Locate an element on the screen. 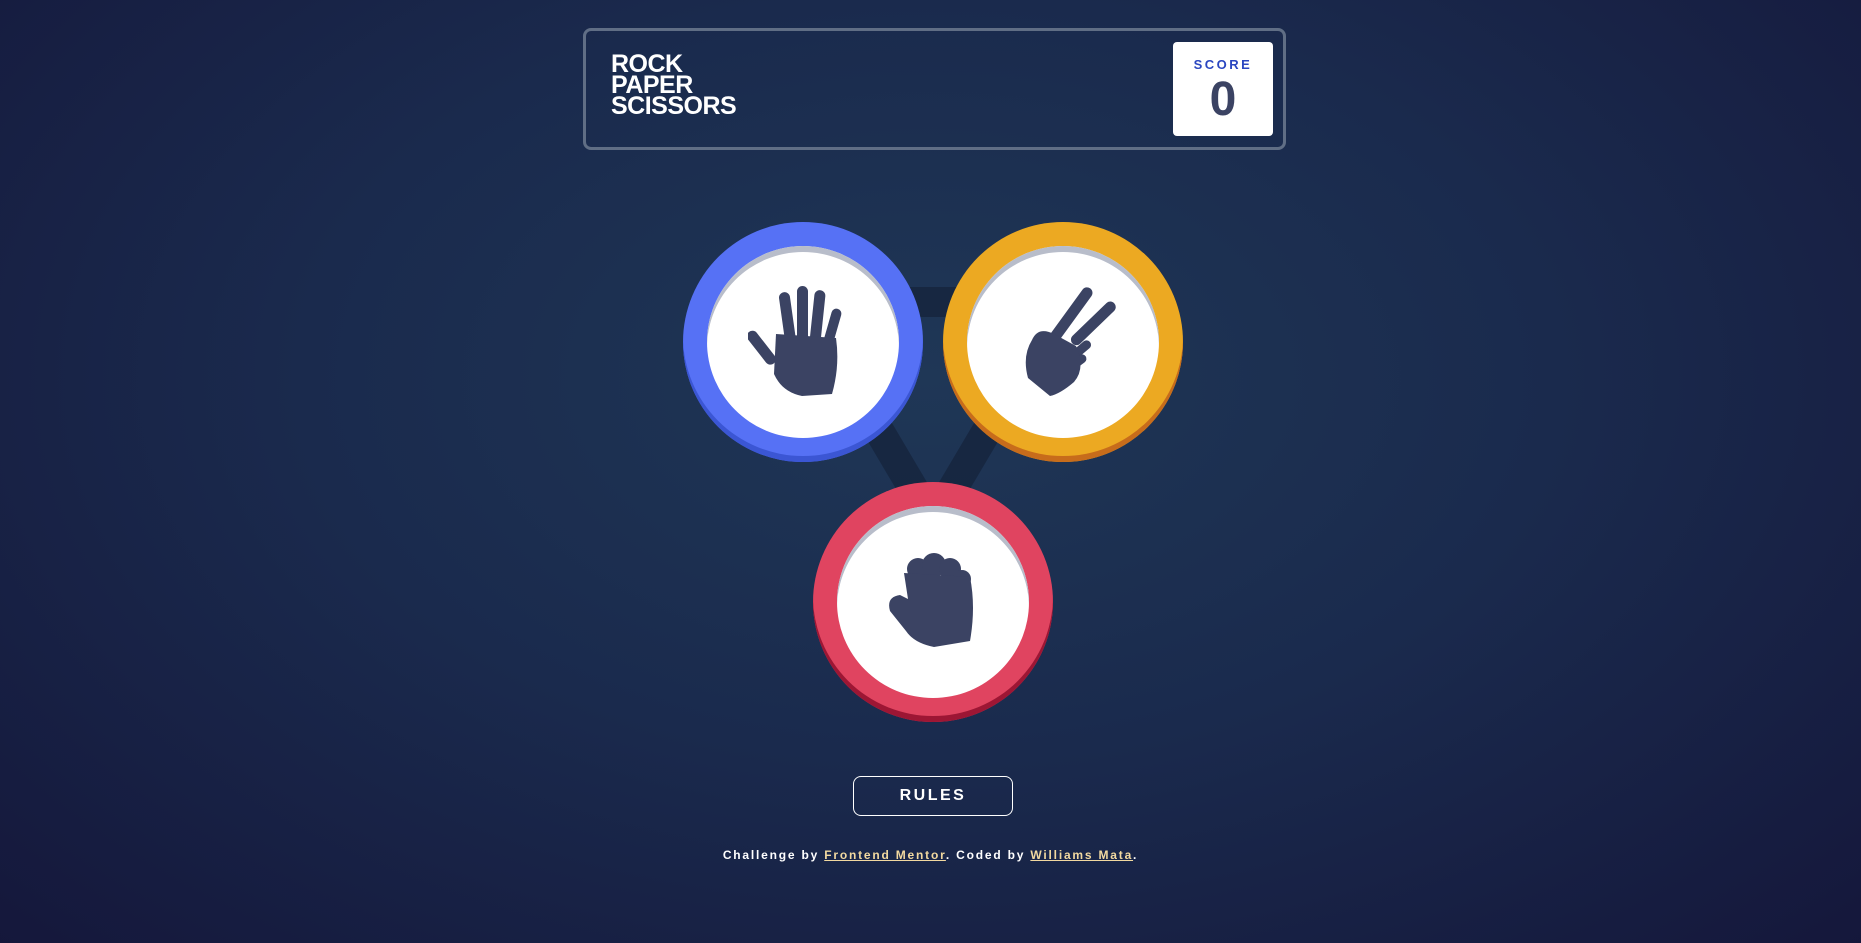  rock-button is located at coordinates (933, 602).